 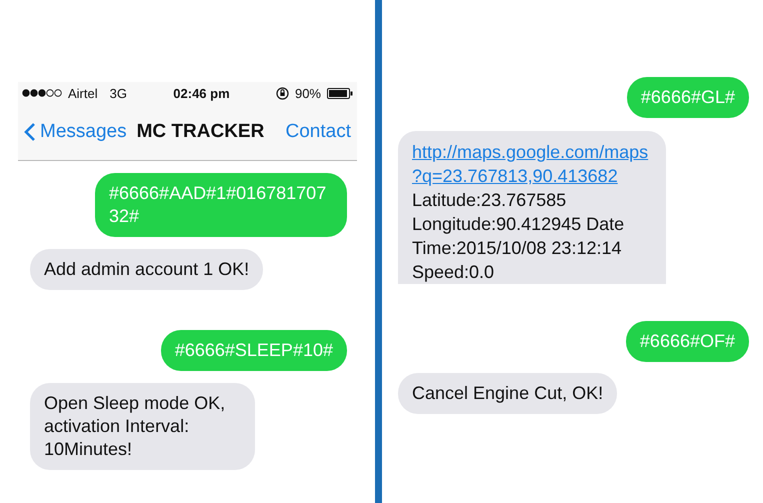 What do you see at coordinates (30, 132) in the screenshot?
I see `chevron-left-icon` at bounding box center [30, 132].